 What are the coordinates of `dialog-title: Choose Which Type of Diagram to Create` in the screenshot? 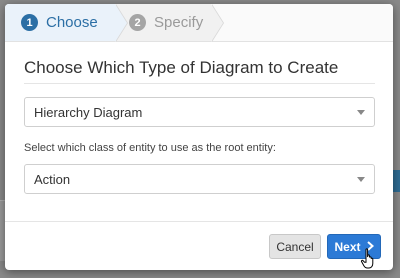 It's located at (181, 67).